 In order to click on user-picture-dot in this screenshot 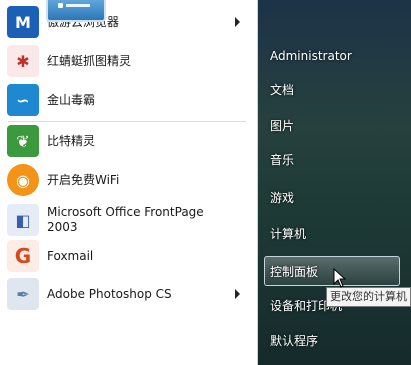, I will do `click(60, 5)`.